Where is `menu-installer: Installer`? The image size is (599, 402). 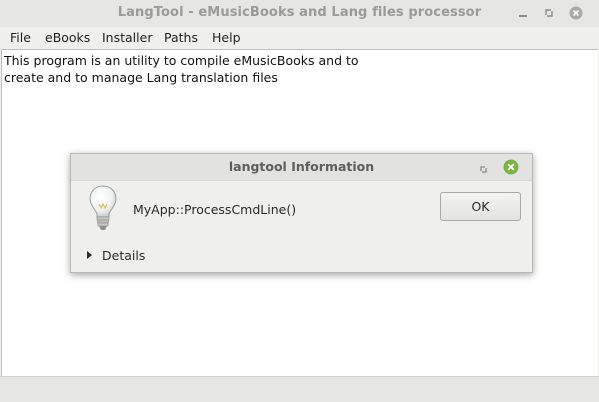 menu-installer: Installer is located at coordinates (127, 37).